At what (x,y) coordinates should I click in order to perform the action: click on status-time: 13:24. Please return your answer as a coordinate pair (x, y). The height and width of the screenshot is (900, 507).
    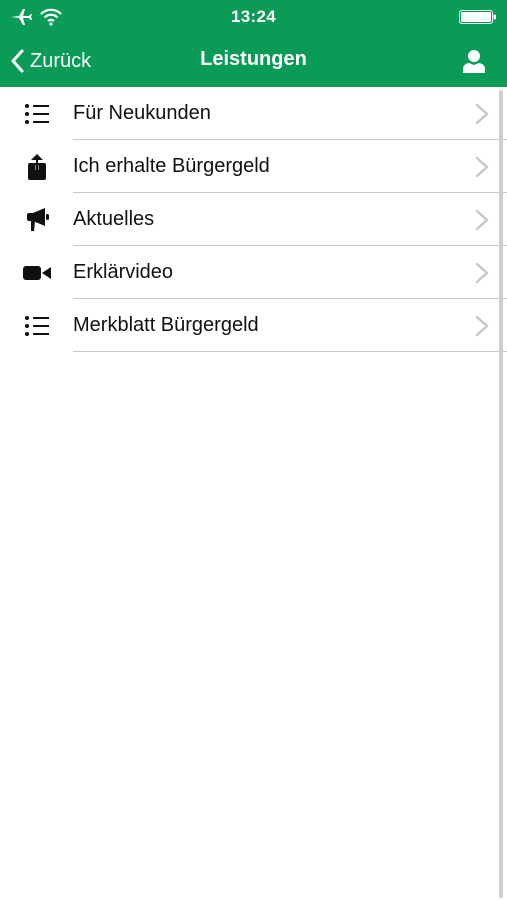
    Looking at the image, I should click on (253, 16).